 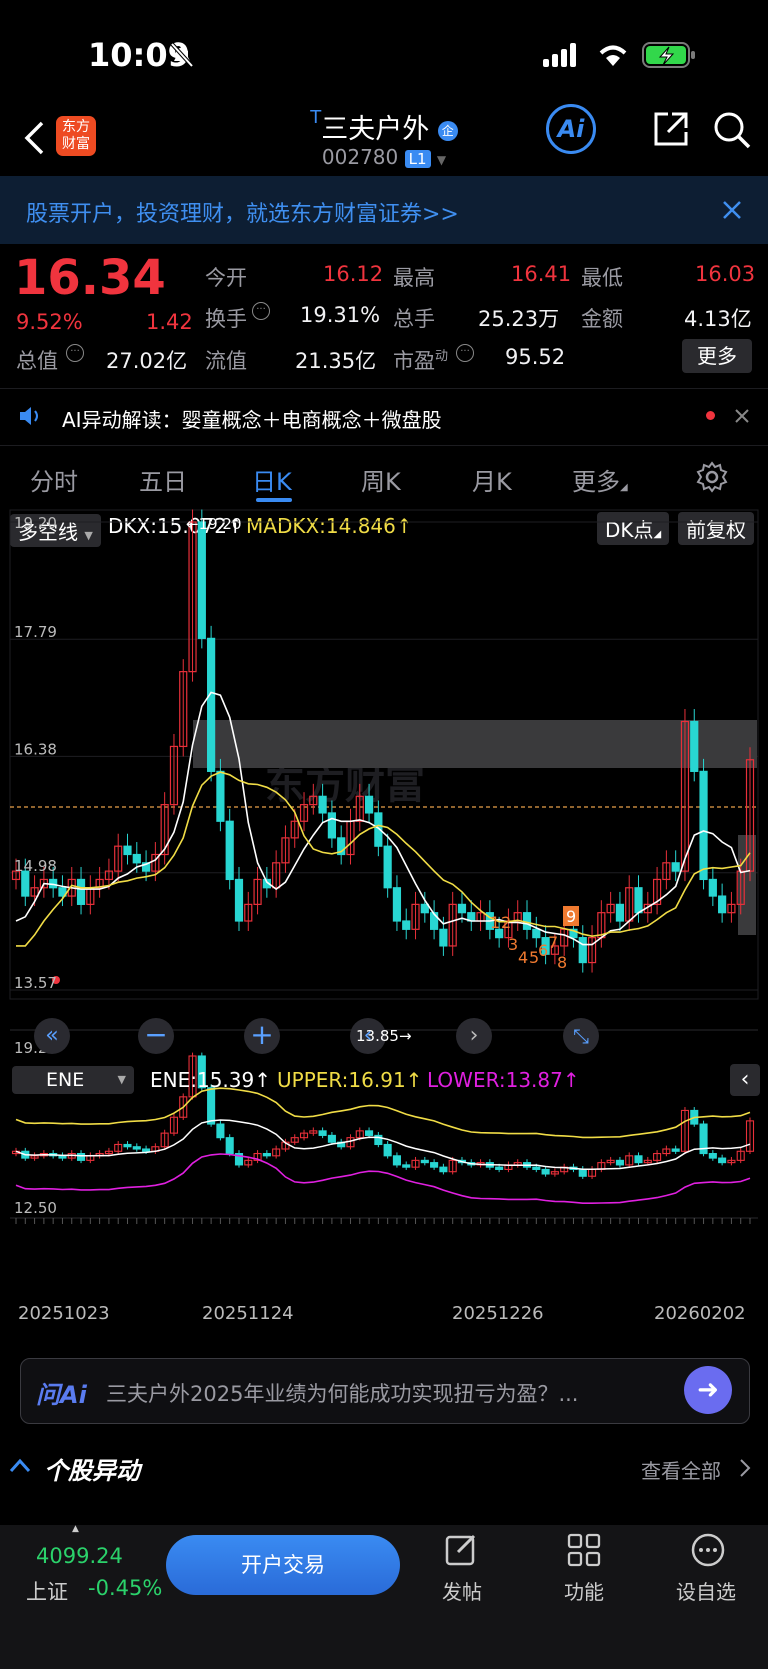 What do you see at coordinates (718, 319) in the screenshot?
I see `amount-value: 4.13亿` at bounding box center [718, 319].